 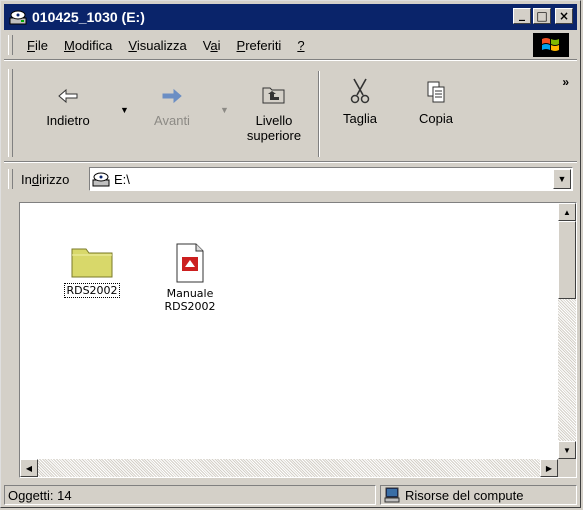 What do you see at coordinates (190, 293) in the screenshot?
I see `file-label-line1: Manuale` at bounding box center [190, 293].